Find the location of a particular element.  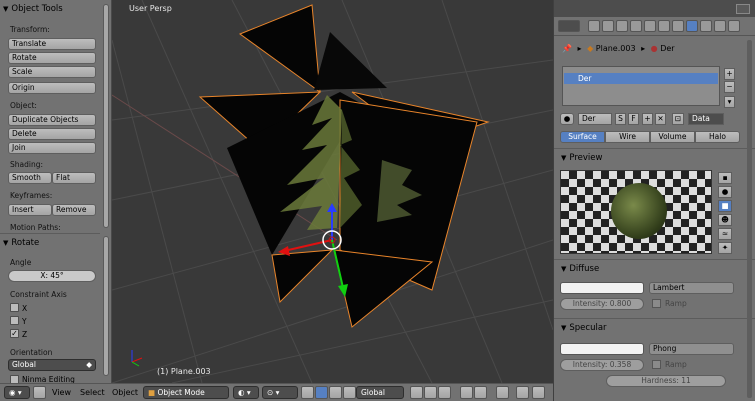

manipulator-toggle-icon is located at coordinates (307, 392).